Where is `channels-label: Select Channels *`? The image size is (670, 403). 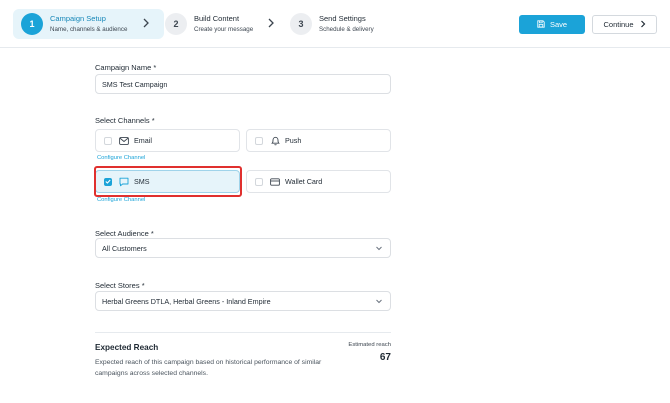
channels-label: Select Channels * is located at coordinates (125, 120).